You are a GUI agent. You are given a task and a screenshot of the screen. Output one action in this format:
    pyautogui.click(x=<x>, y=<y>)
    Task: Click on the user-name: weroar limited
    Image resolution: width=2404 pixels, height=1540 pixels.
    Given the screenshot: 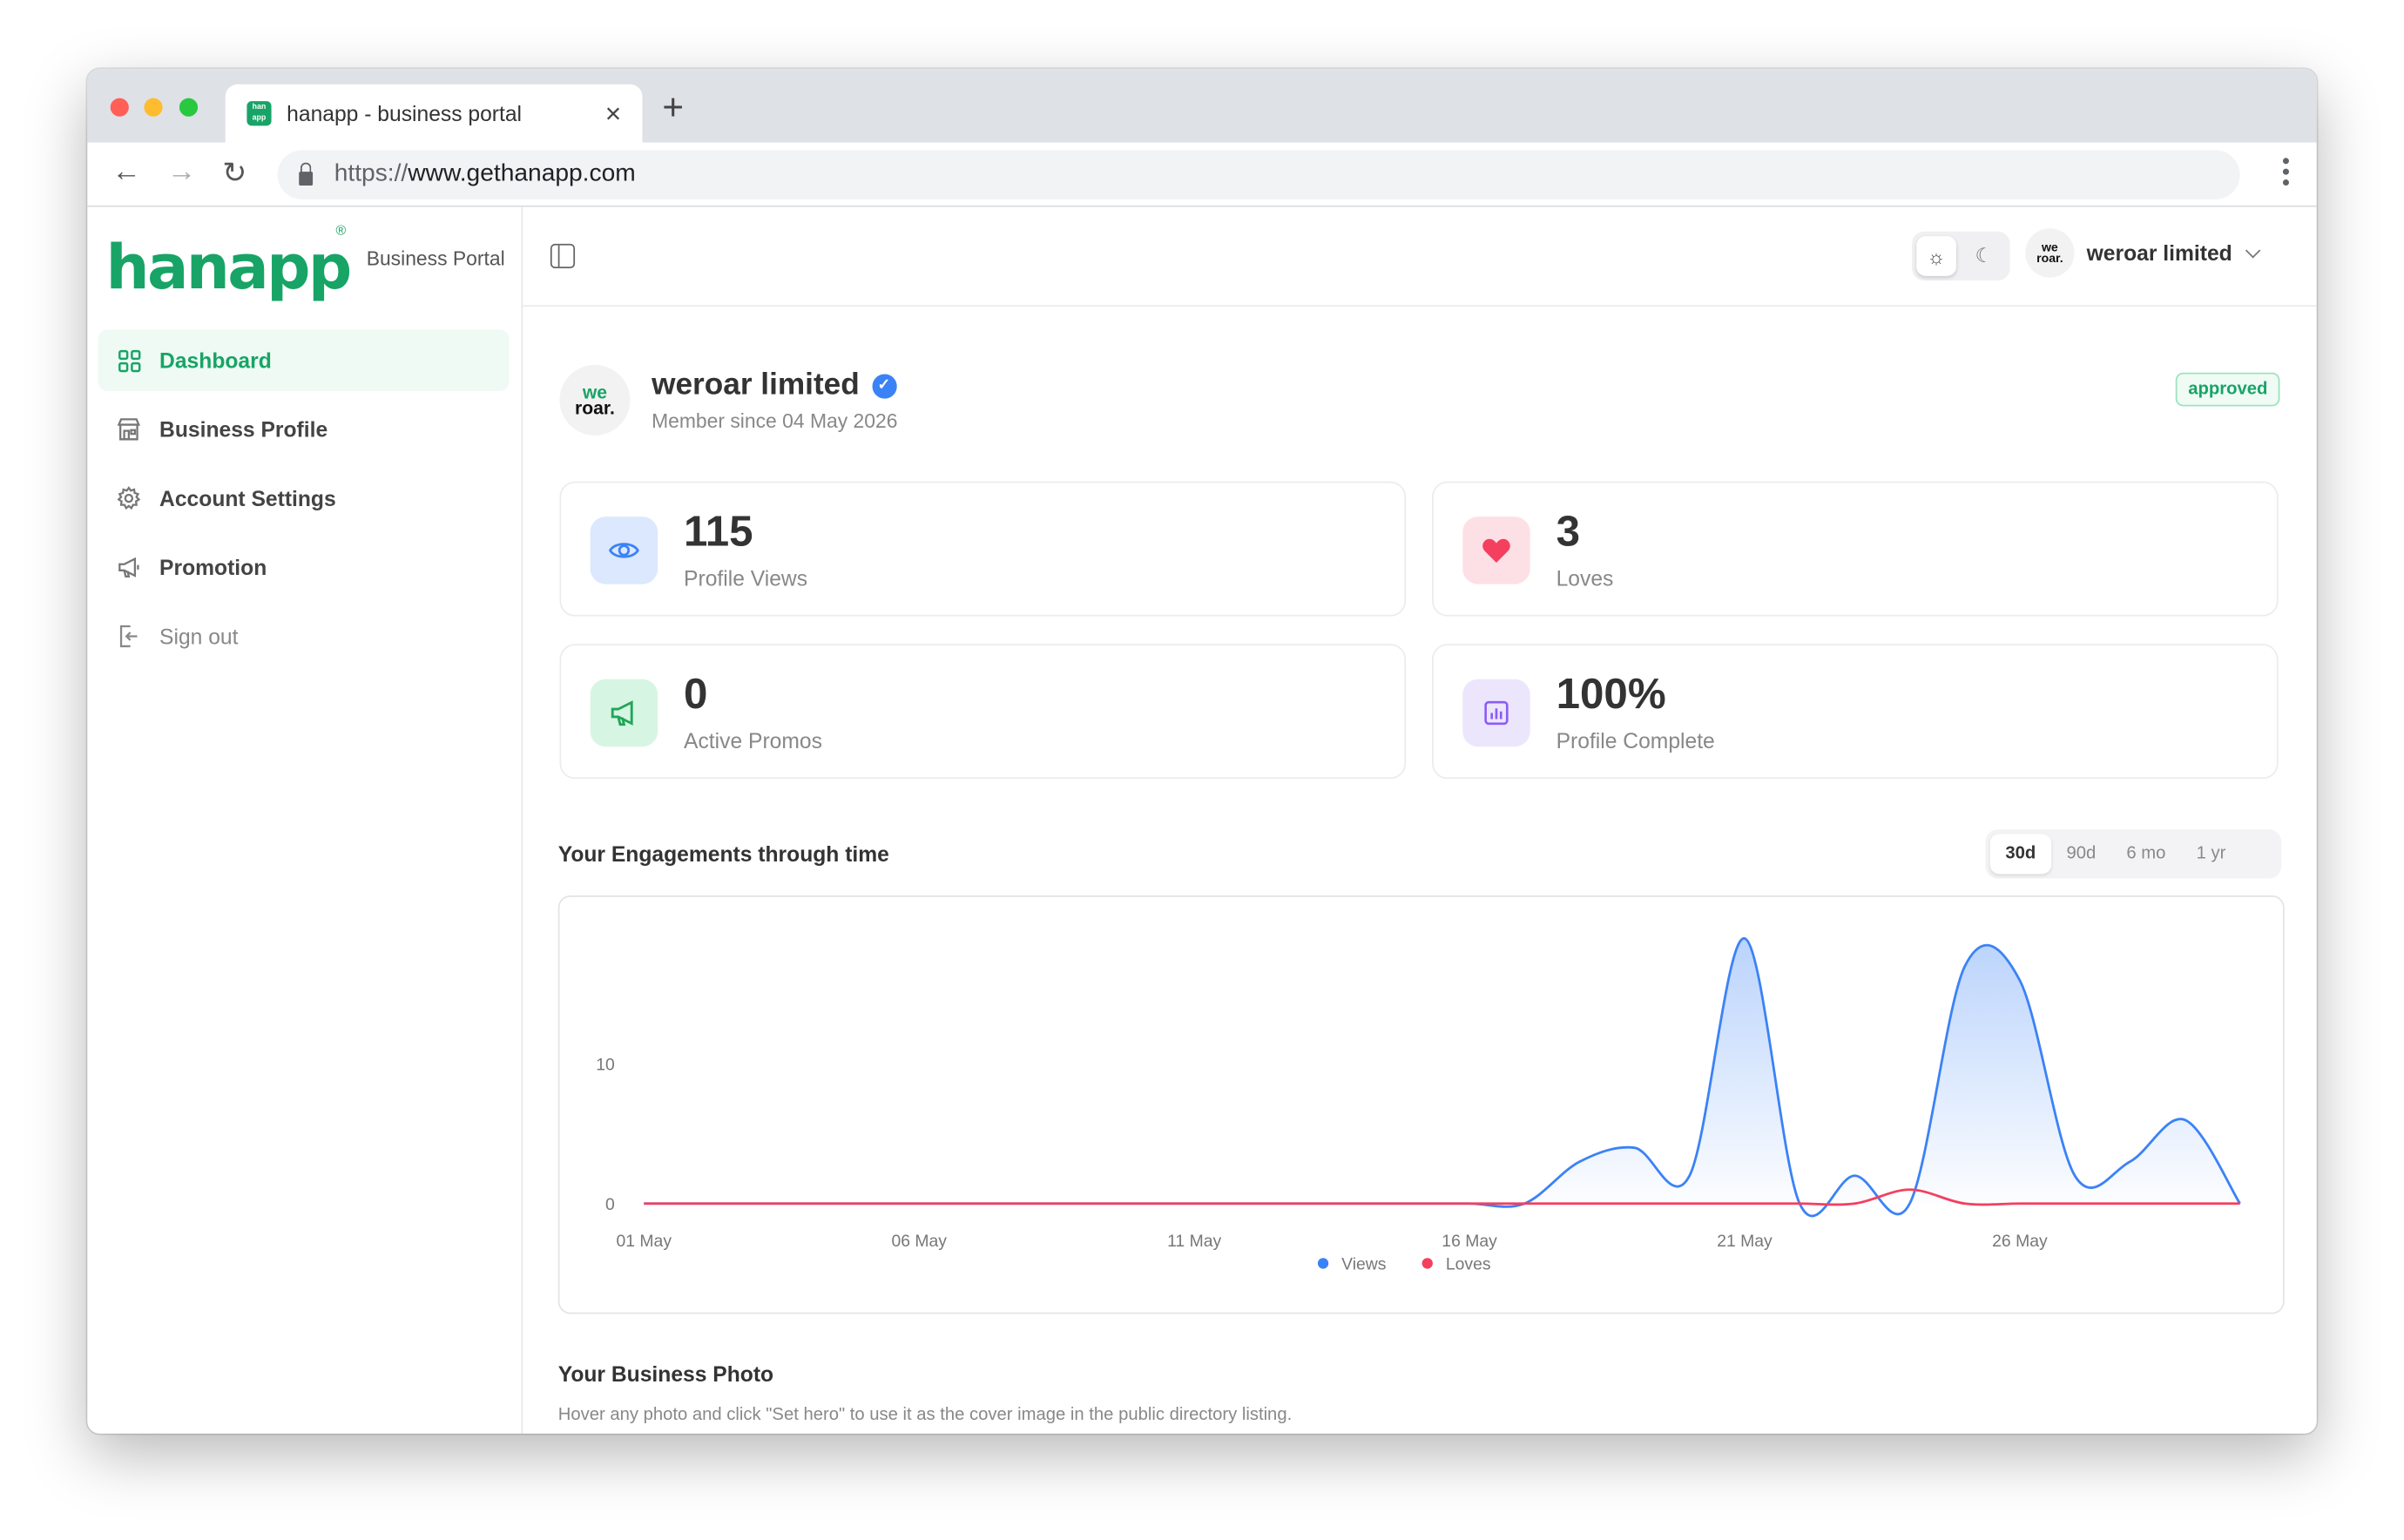 What is the action you would take?
    pyautogui.click(x=2159, y=253)
    